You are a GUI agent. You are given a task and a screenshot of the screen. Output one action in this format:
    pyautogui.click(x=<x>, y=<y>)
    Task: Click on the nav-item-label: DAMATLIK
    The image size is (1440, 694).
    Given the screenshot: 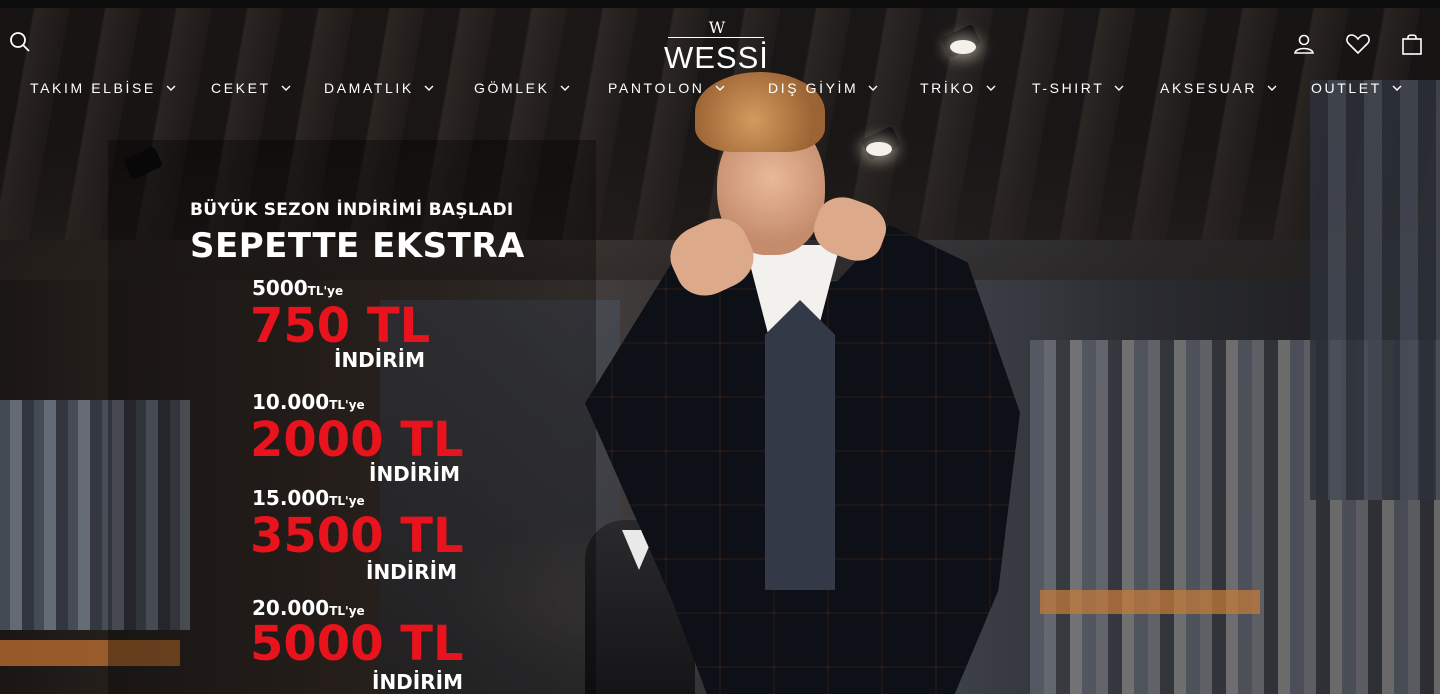 What is the action you would take?
    pyautogui.click(x=369, y=88)
    